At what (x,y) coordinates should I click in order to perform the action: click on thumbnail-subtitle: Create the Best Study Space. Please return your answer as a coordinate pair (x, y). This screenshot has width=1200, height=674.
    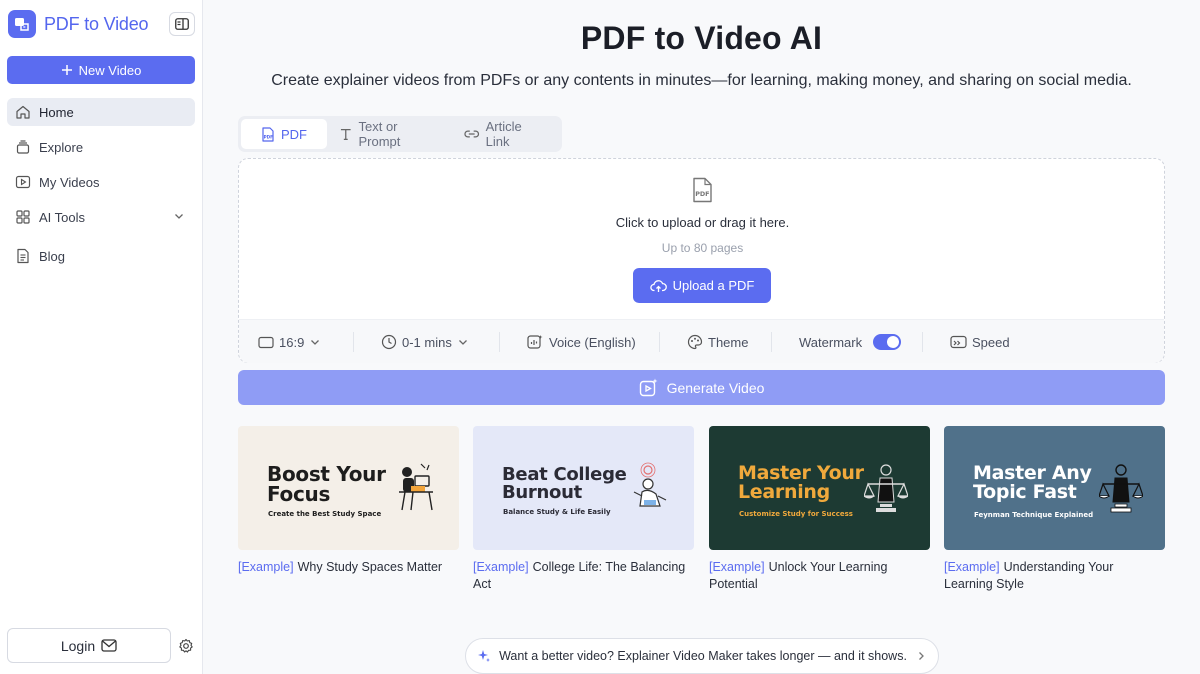
    Looking at the image, I should click on (325, 514).